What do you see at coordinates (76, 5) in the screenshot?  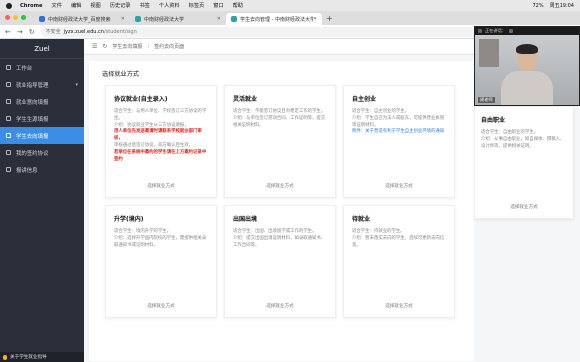 I see `menu-edit: 编辑` at bounding box center [76, 5].